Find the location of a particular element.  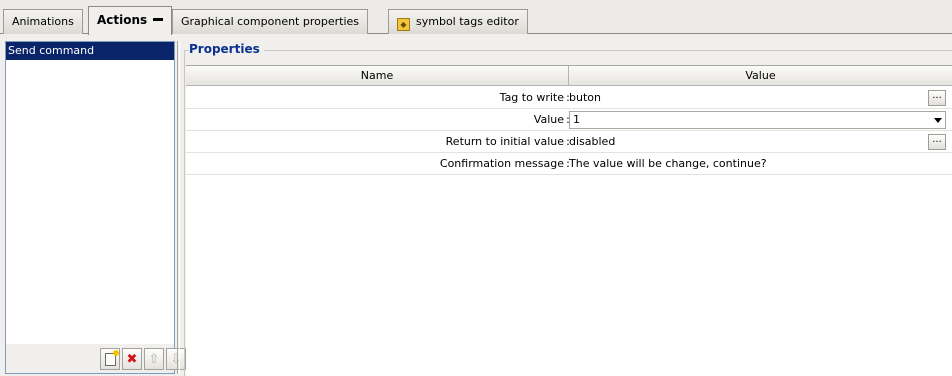

tab-graphical-component-properties: Graphical component properties is located at coordinates (270, 21).